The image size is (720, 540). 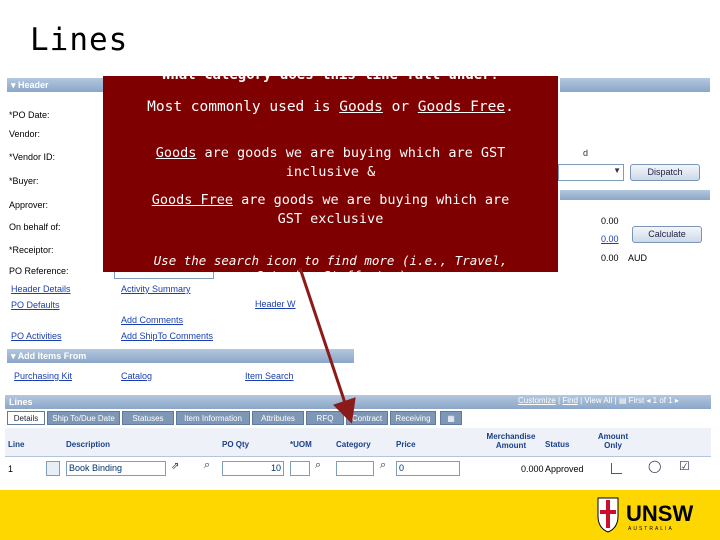 I want to click on amount-1: 0.00, so click(x=610, y=221).